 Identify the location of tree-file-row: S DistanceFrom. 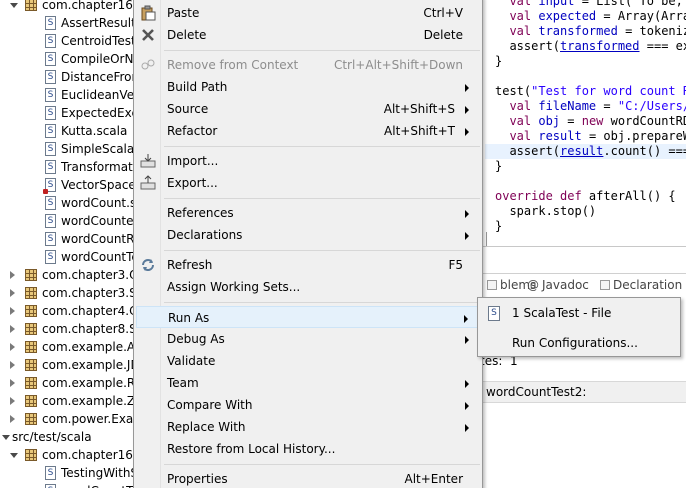
(68, 77).